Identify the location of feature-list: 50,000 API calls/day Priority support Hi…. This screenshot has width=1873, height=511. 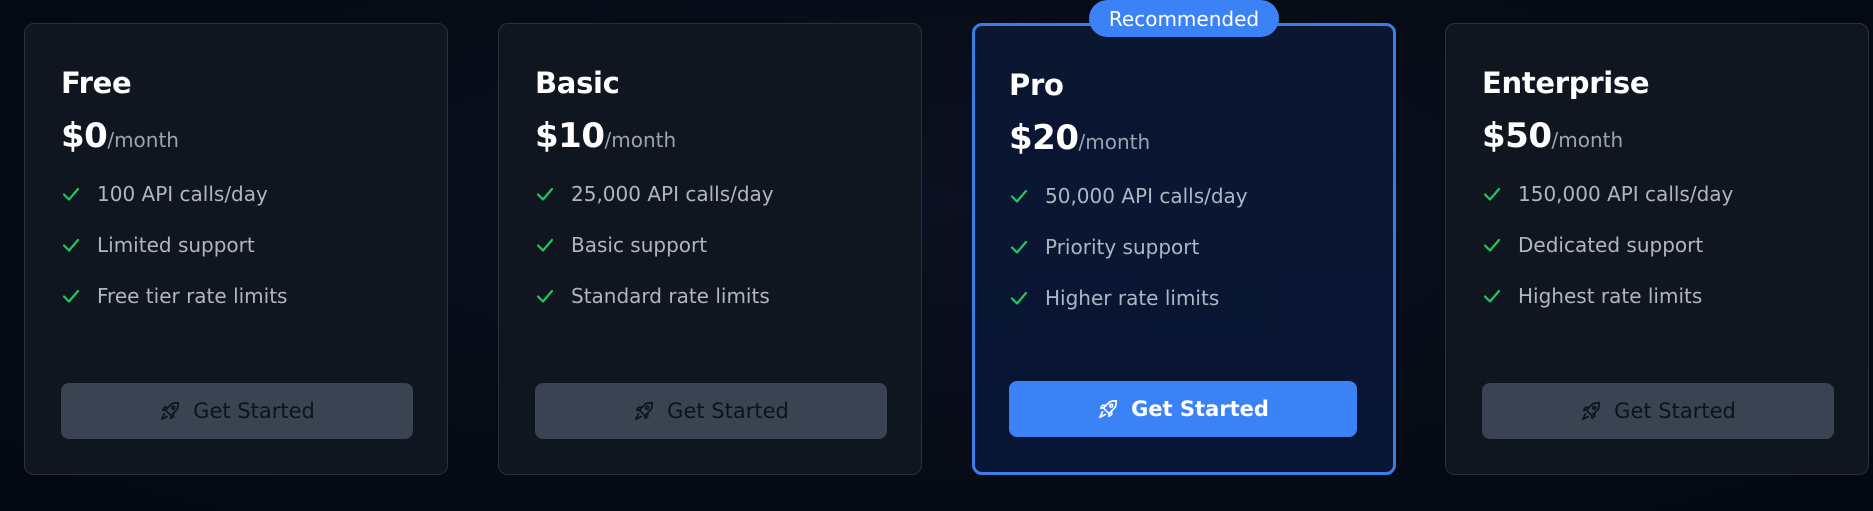
(1128, 260).